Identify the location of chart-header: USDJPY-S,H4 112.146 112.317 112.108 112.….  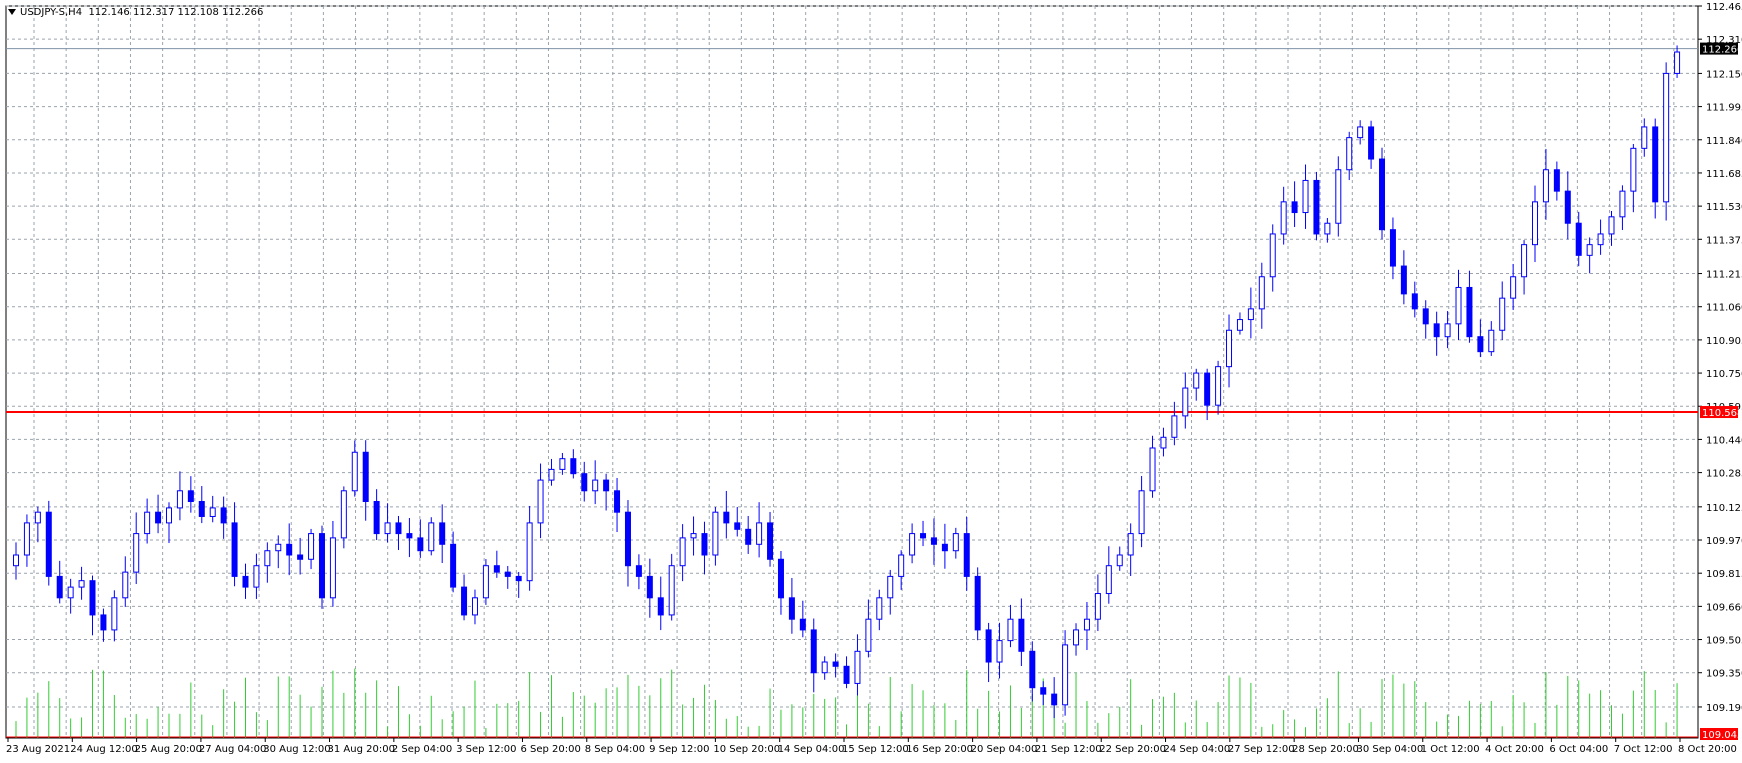
(135, 12).